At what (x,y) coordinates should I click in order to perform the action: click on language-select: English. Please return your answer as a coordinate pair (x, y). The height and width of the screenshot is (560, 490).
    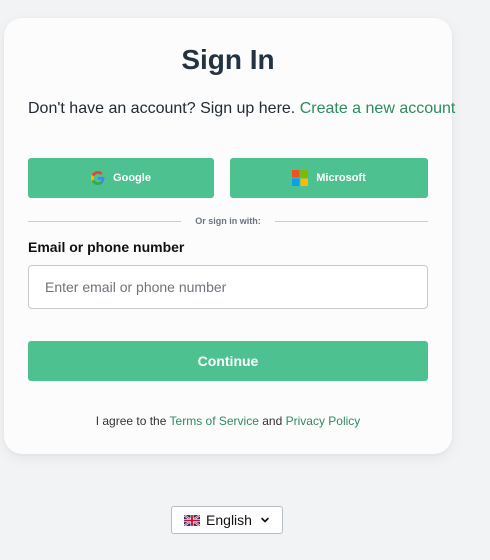
    Looking at the image, I should click on (227, 520).